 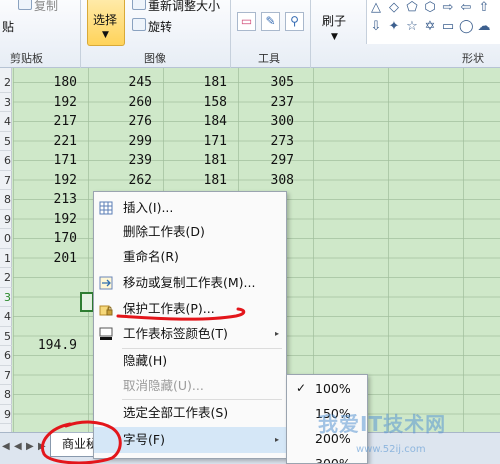 What do you see at coordinates (327, 388) in the screenshot?
I see `submenu-item-100: ✓ 100%` at bounding box center [327, 388].